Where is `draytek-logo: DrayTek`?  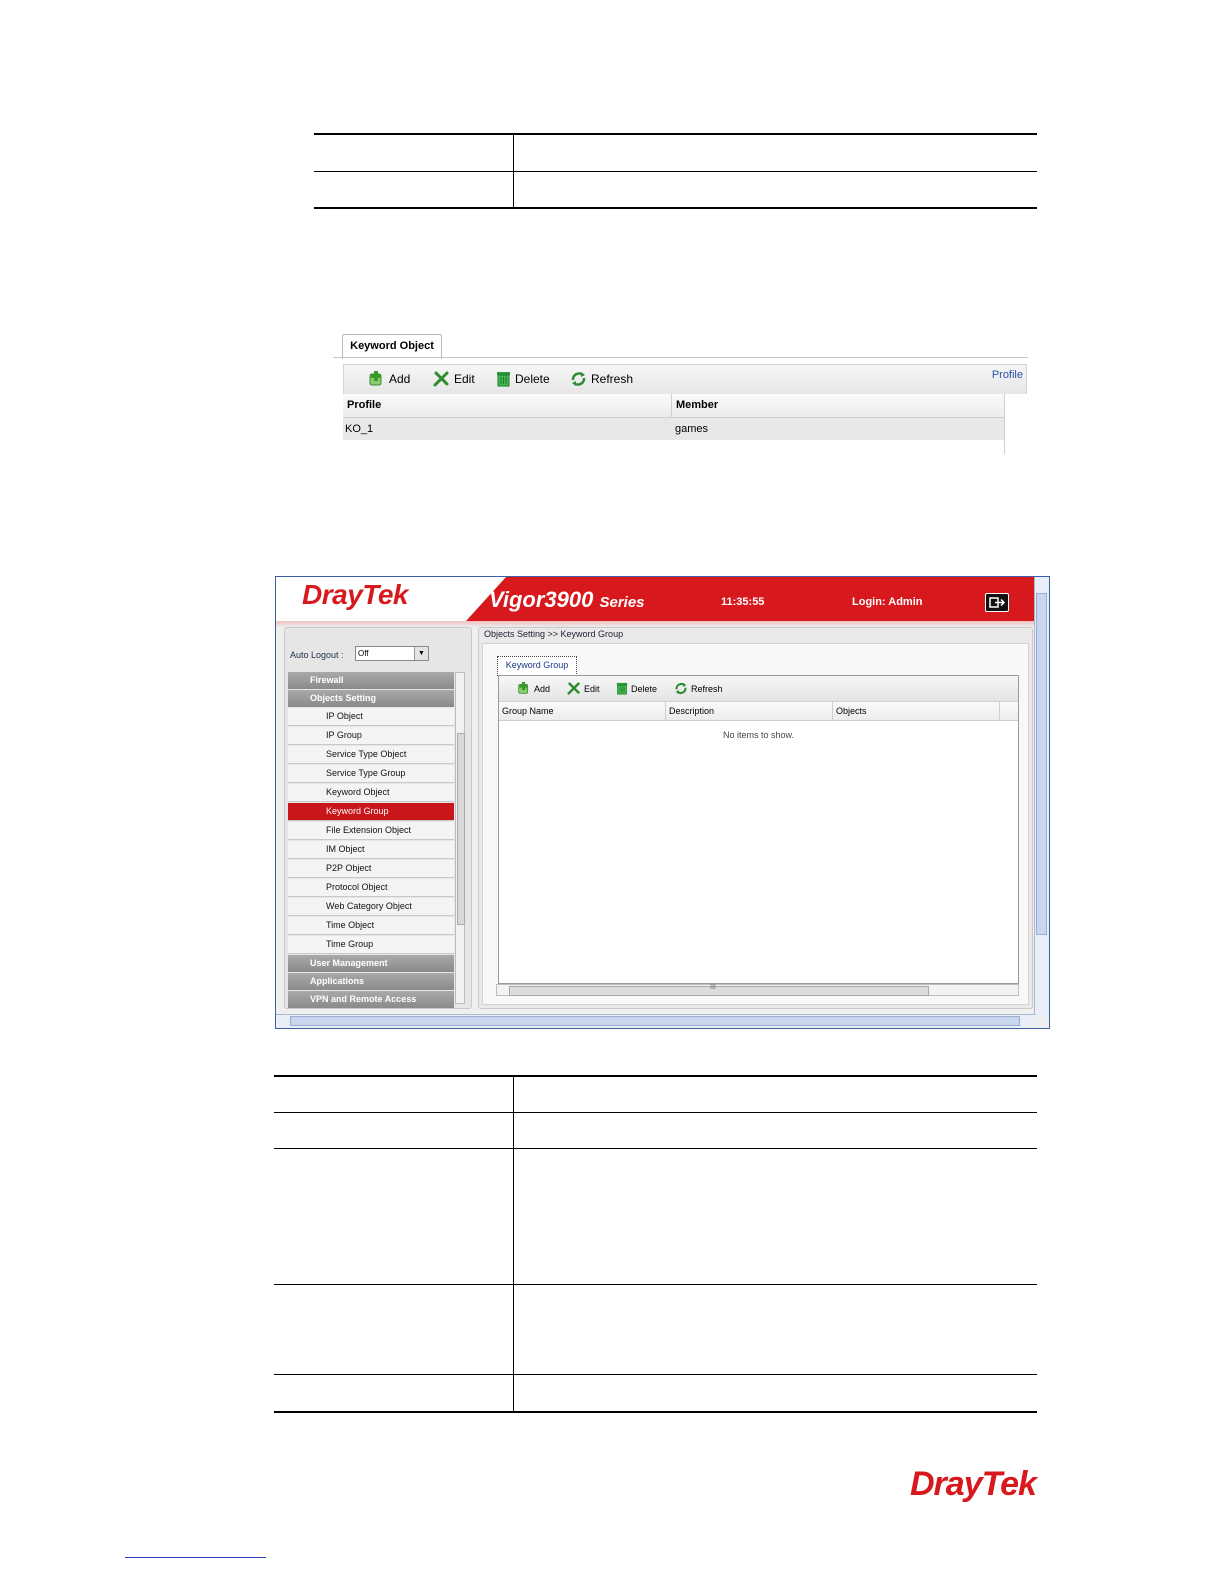
draytek-logo: DrayTek is located at coordinates (355, 594).